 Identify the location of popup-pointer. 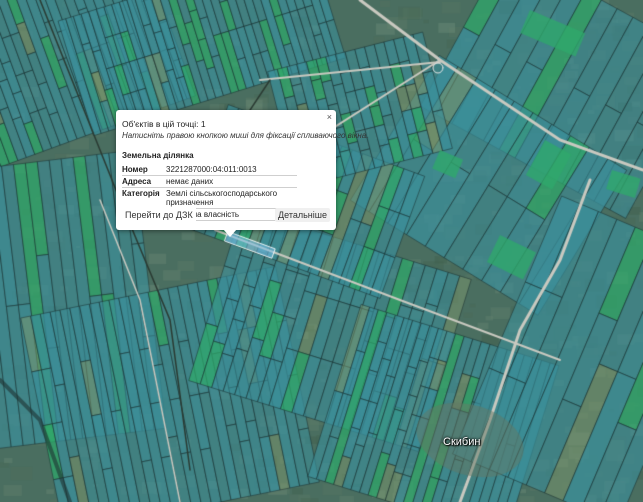
(230, 233).